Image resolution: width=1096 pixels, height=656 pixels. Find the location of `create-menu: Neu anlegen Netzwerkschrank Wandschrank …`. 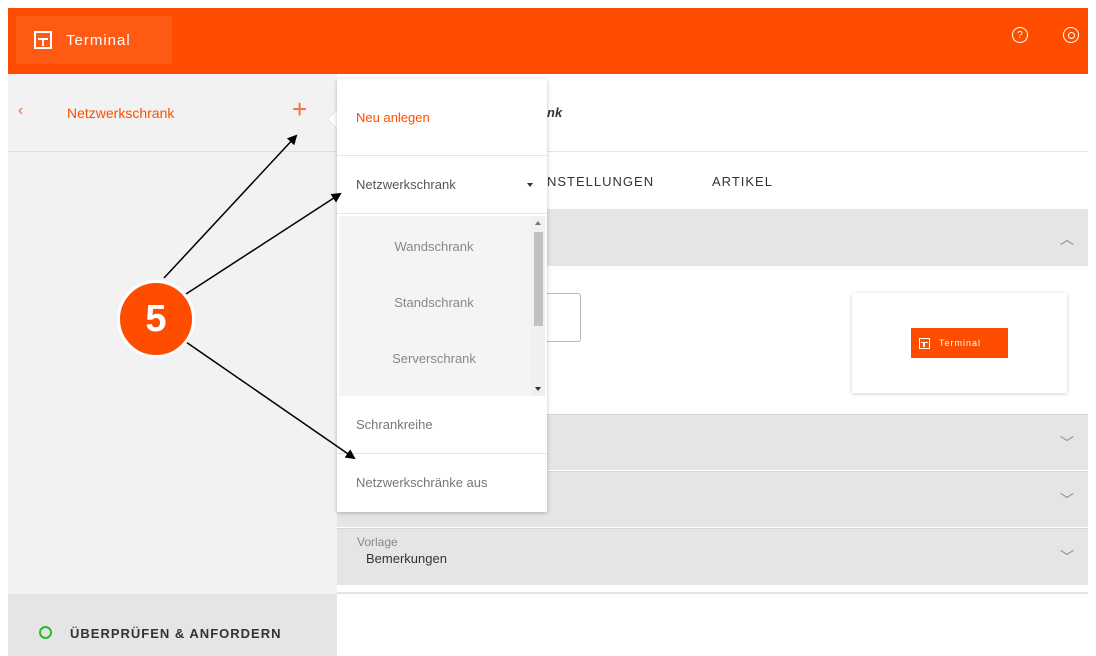

create-menu: Neu anlegen Netzwerkschrank Wandschrank … is located at coordinates (442, 295).